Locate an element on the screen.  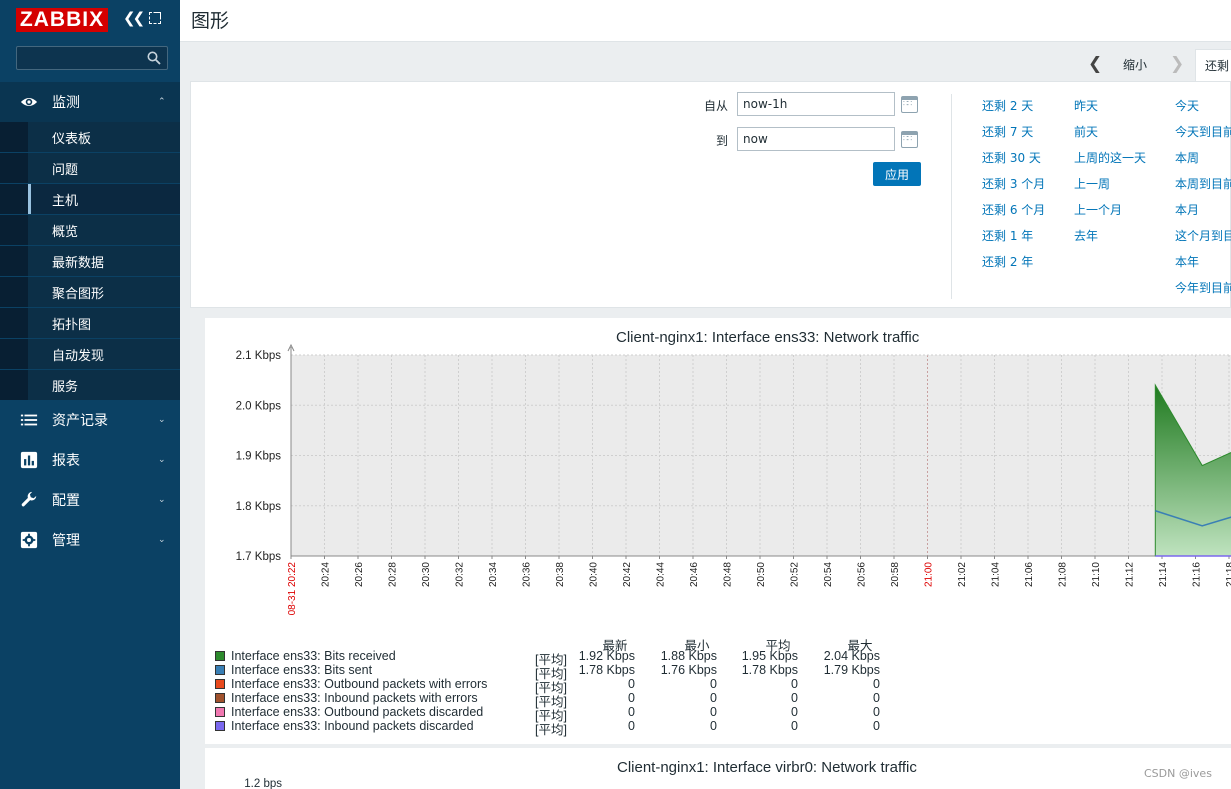
quick-range-link: 上一个月 is located at coordinates (1098, 209).